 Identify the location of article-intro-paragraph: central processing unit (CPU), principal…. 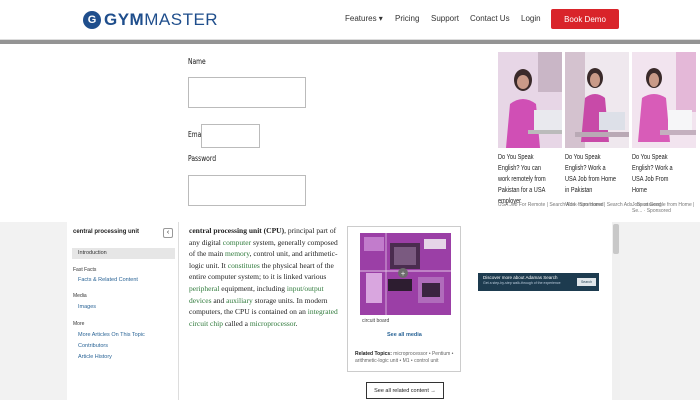
(265, 277).